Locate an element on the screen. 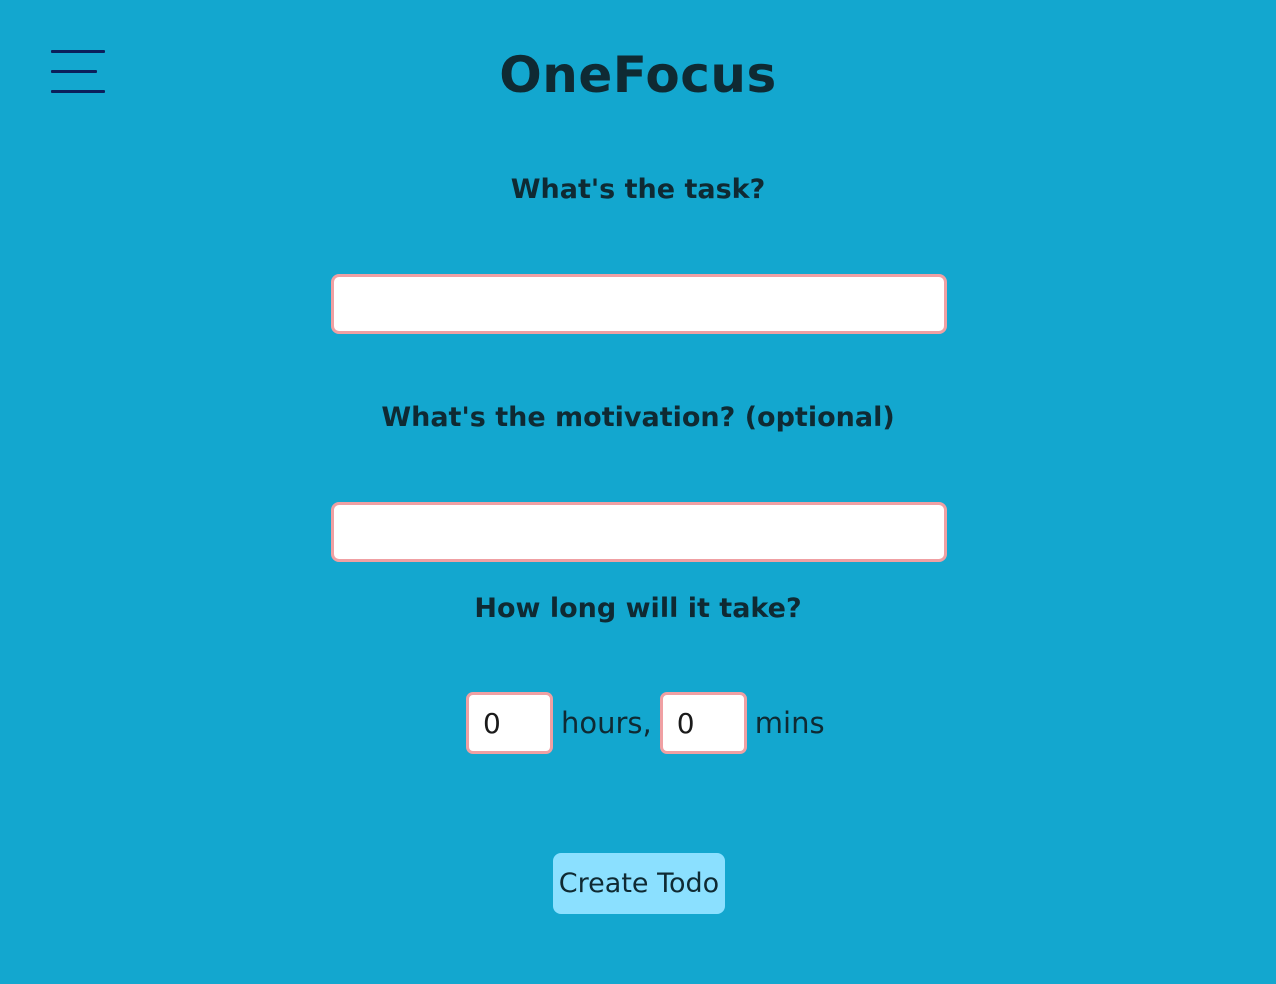 The image size is (1276, 984). hours-unit-label: hours, is located at coordinates (606, 723).